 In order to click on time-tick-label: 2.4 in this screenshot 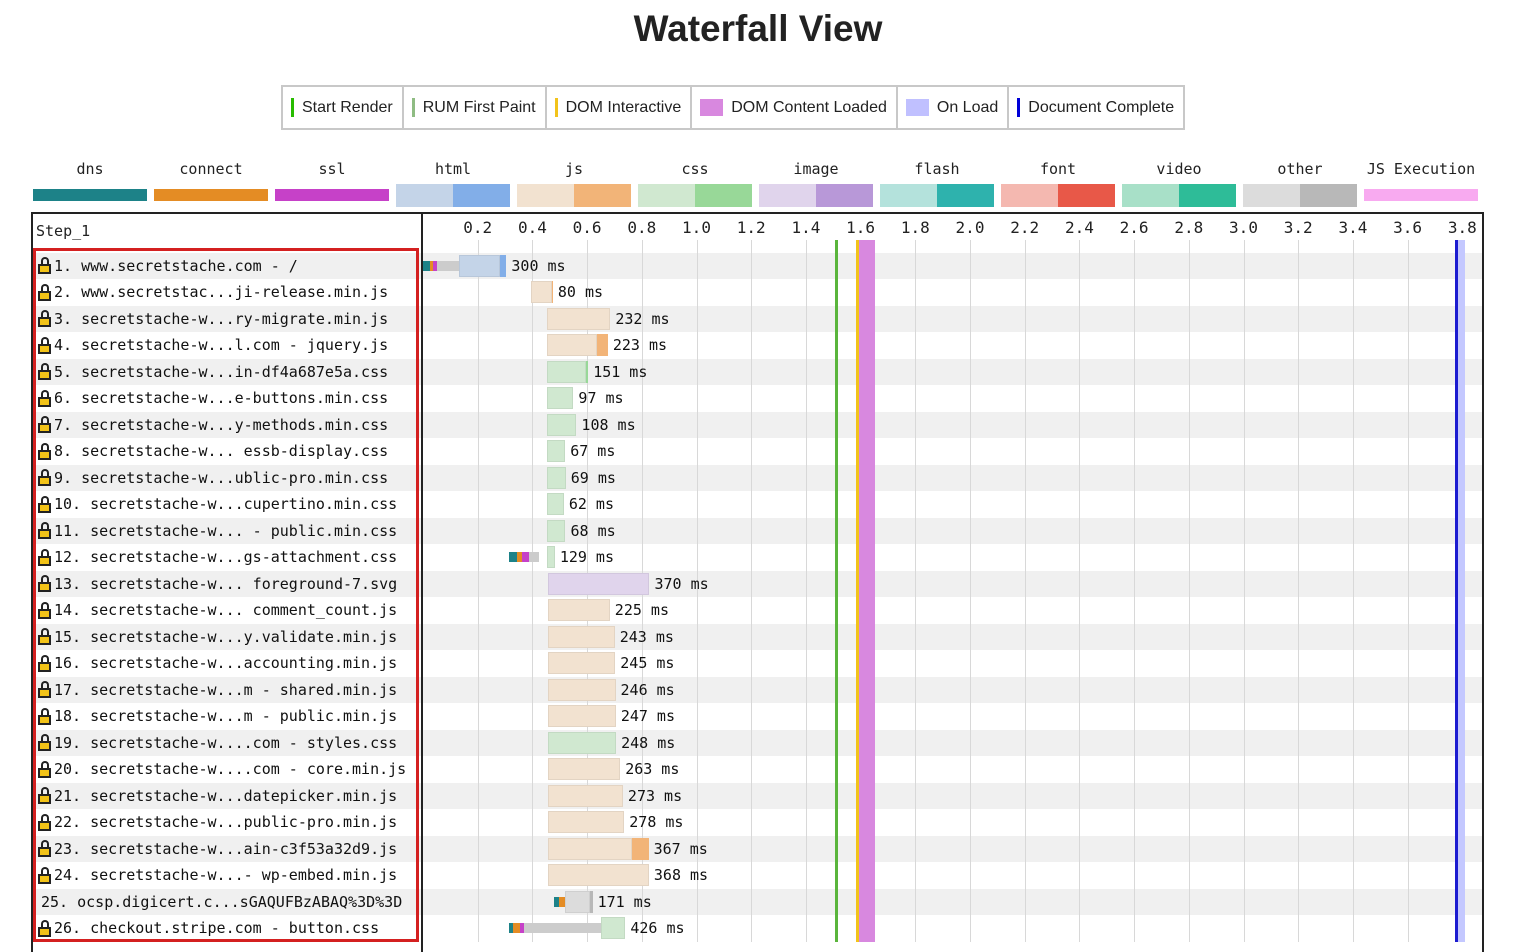, I will do `click(1079, 227)`.